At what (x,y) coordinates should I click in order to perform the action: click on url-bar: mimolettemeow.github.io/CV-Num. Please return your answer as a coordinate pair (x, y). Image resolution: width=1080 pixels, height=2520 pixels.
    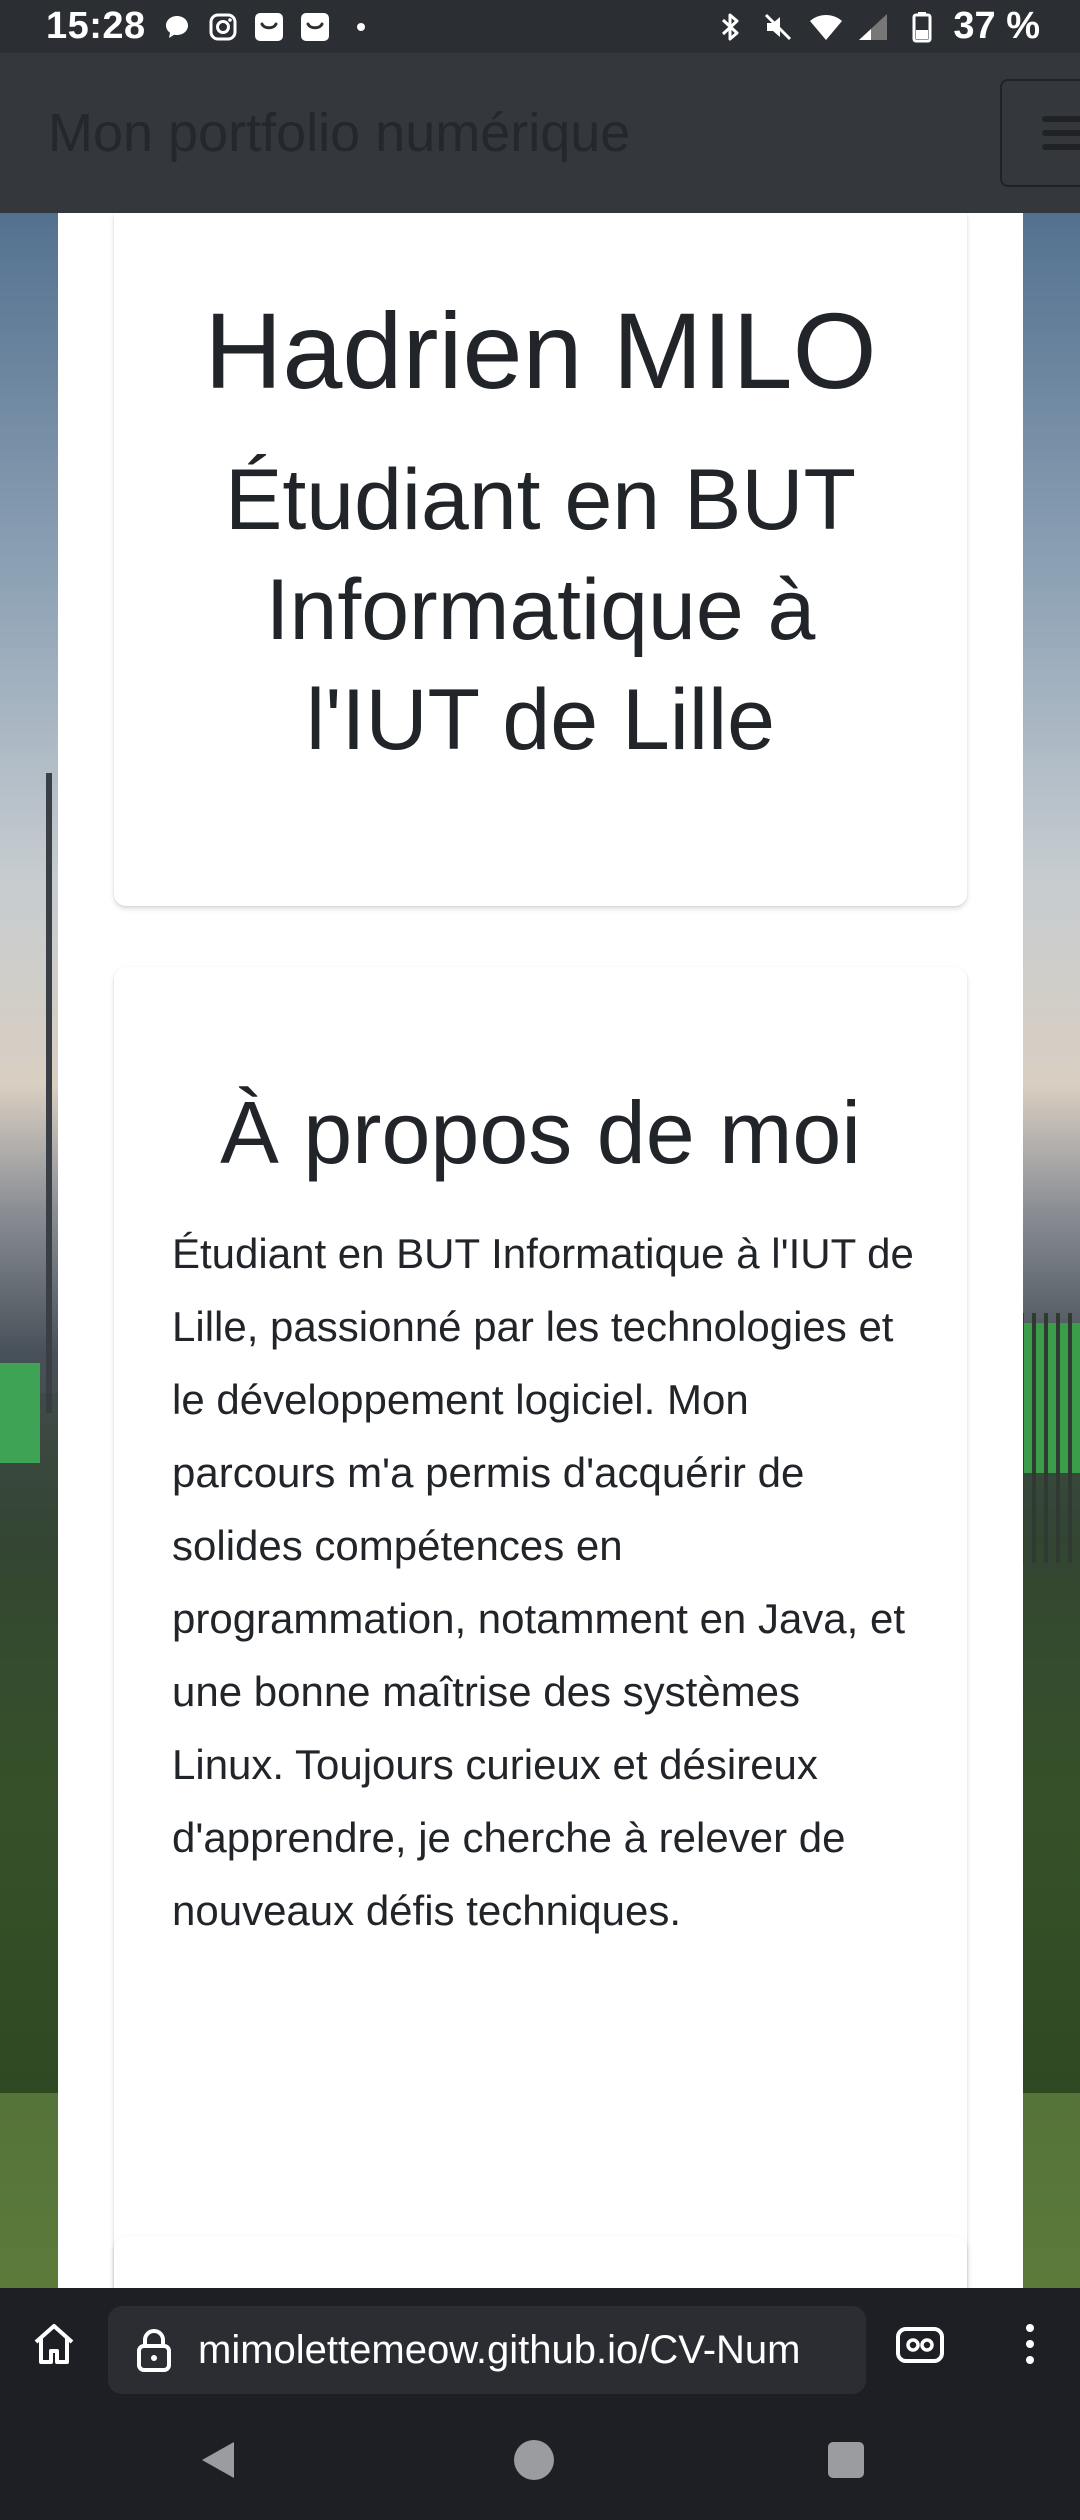
    Looking at the image, I should click on (487, 2350).